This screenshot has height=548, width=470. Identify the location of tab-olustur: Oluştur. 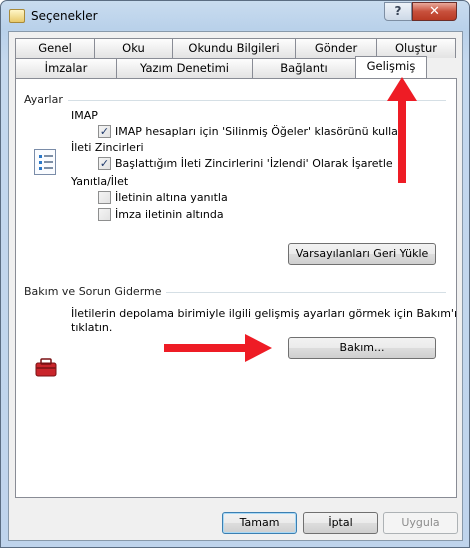
(416, 48).